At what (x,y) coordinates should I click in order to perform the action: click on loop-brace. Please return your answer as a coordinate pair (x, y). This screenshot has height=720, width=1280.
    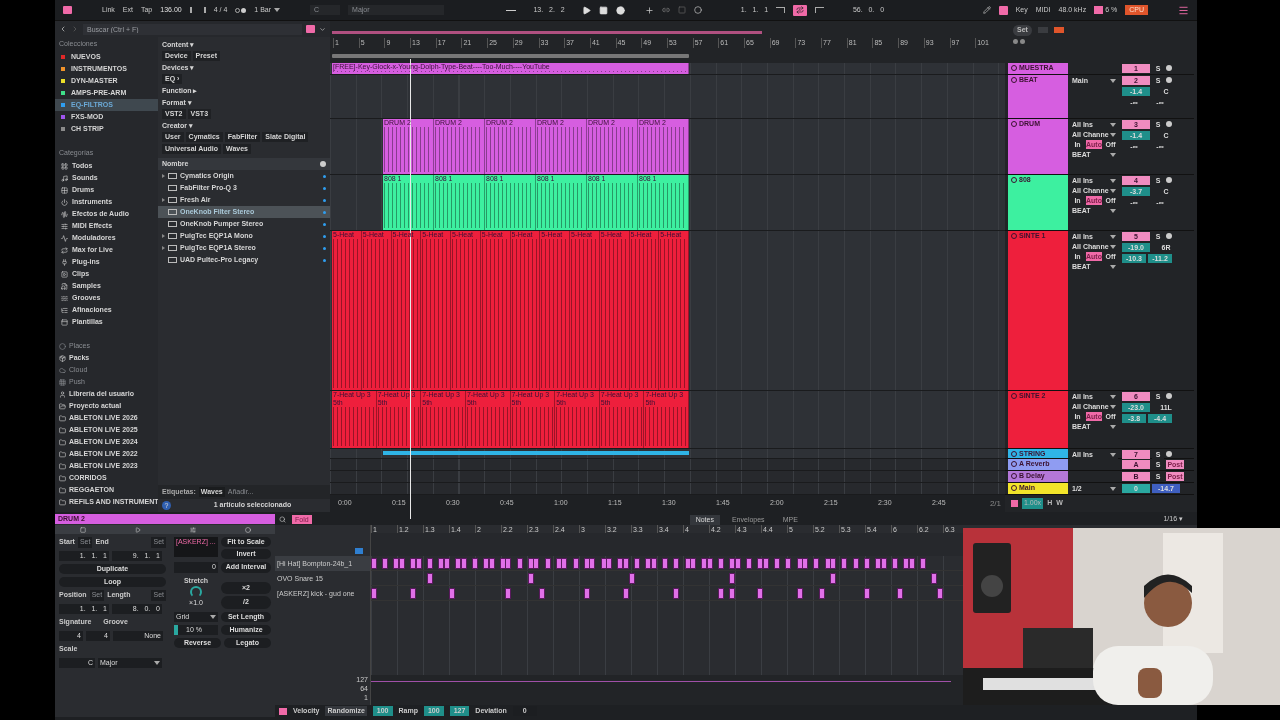
    Looking at the image, I should click on (510, 55).